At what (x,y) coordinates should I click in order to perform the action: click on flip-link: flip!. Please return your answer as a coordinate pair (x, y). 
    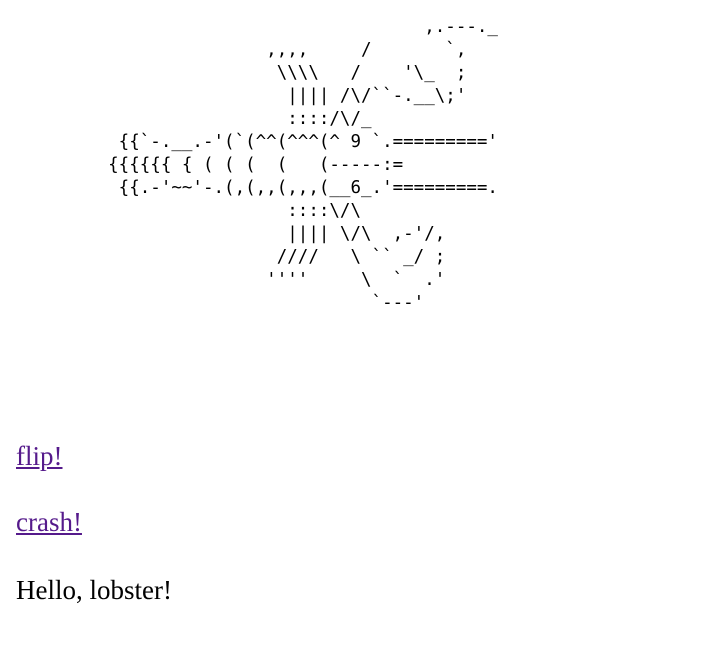
    Looking at the image, I should click on (39, 456).